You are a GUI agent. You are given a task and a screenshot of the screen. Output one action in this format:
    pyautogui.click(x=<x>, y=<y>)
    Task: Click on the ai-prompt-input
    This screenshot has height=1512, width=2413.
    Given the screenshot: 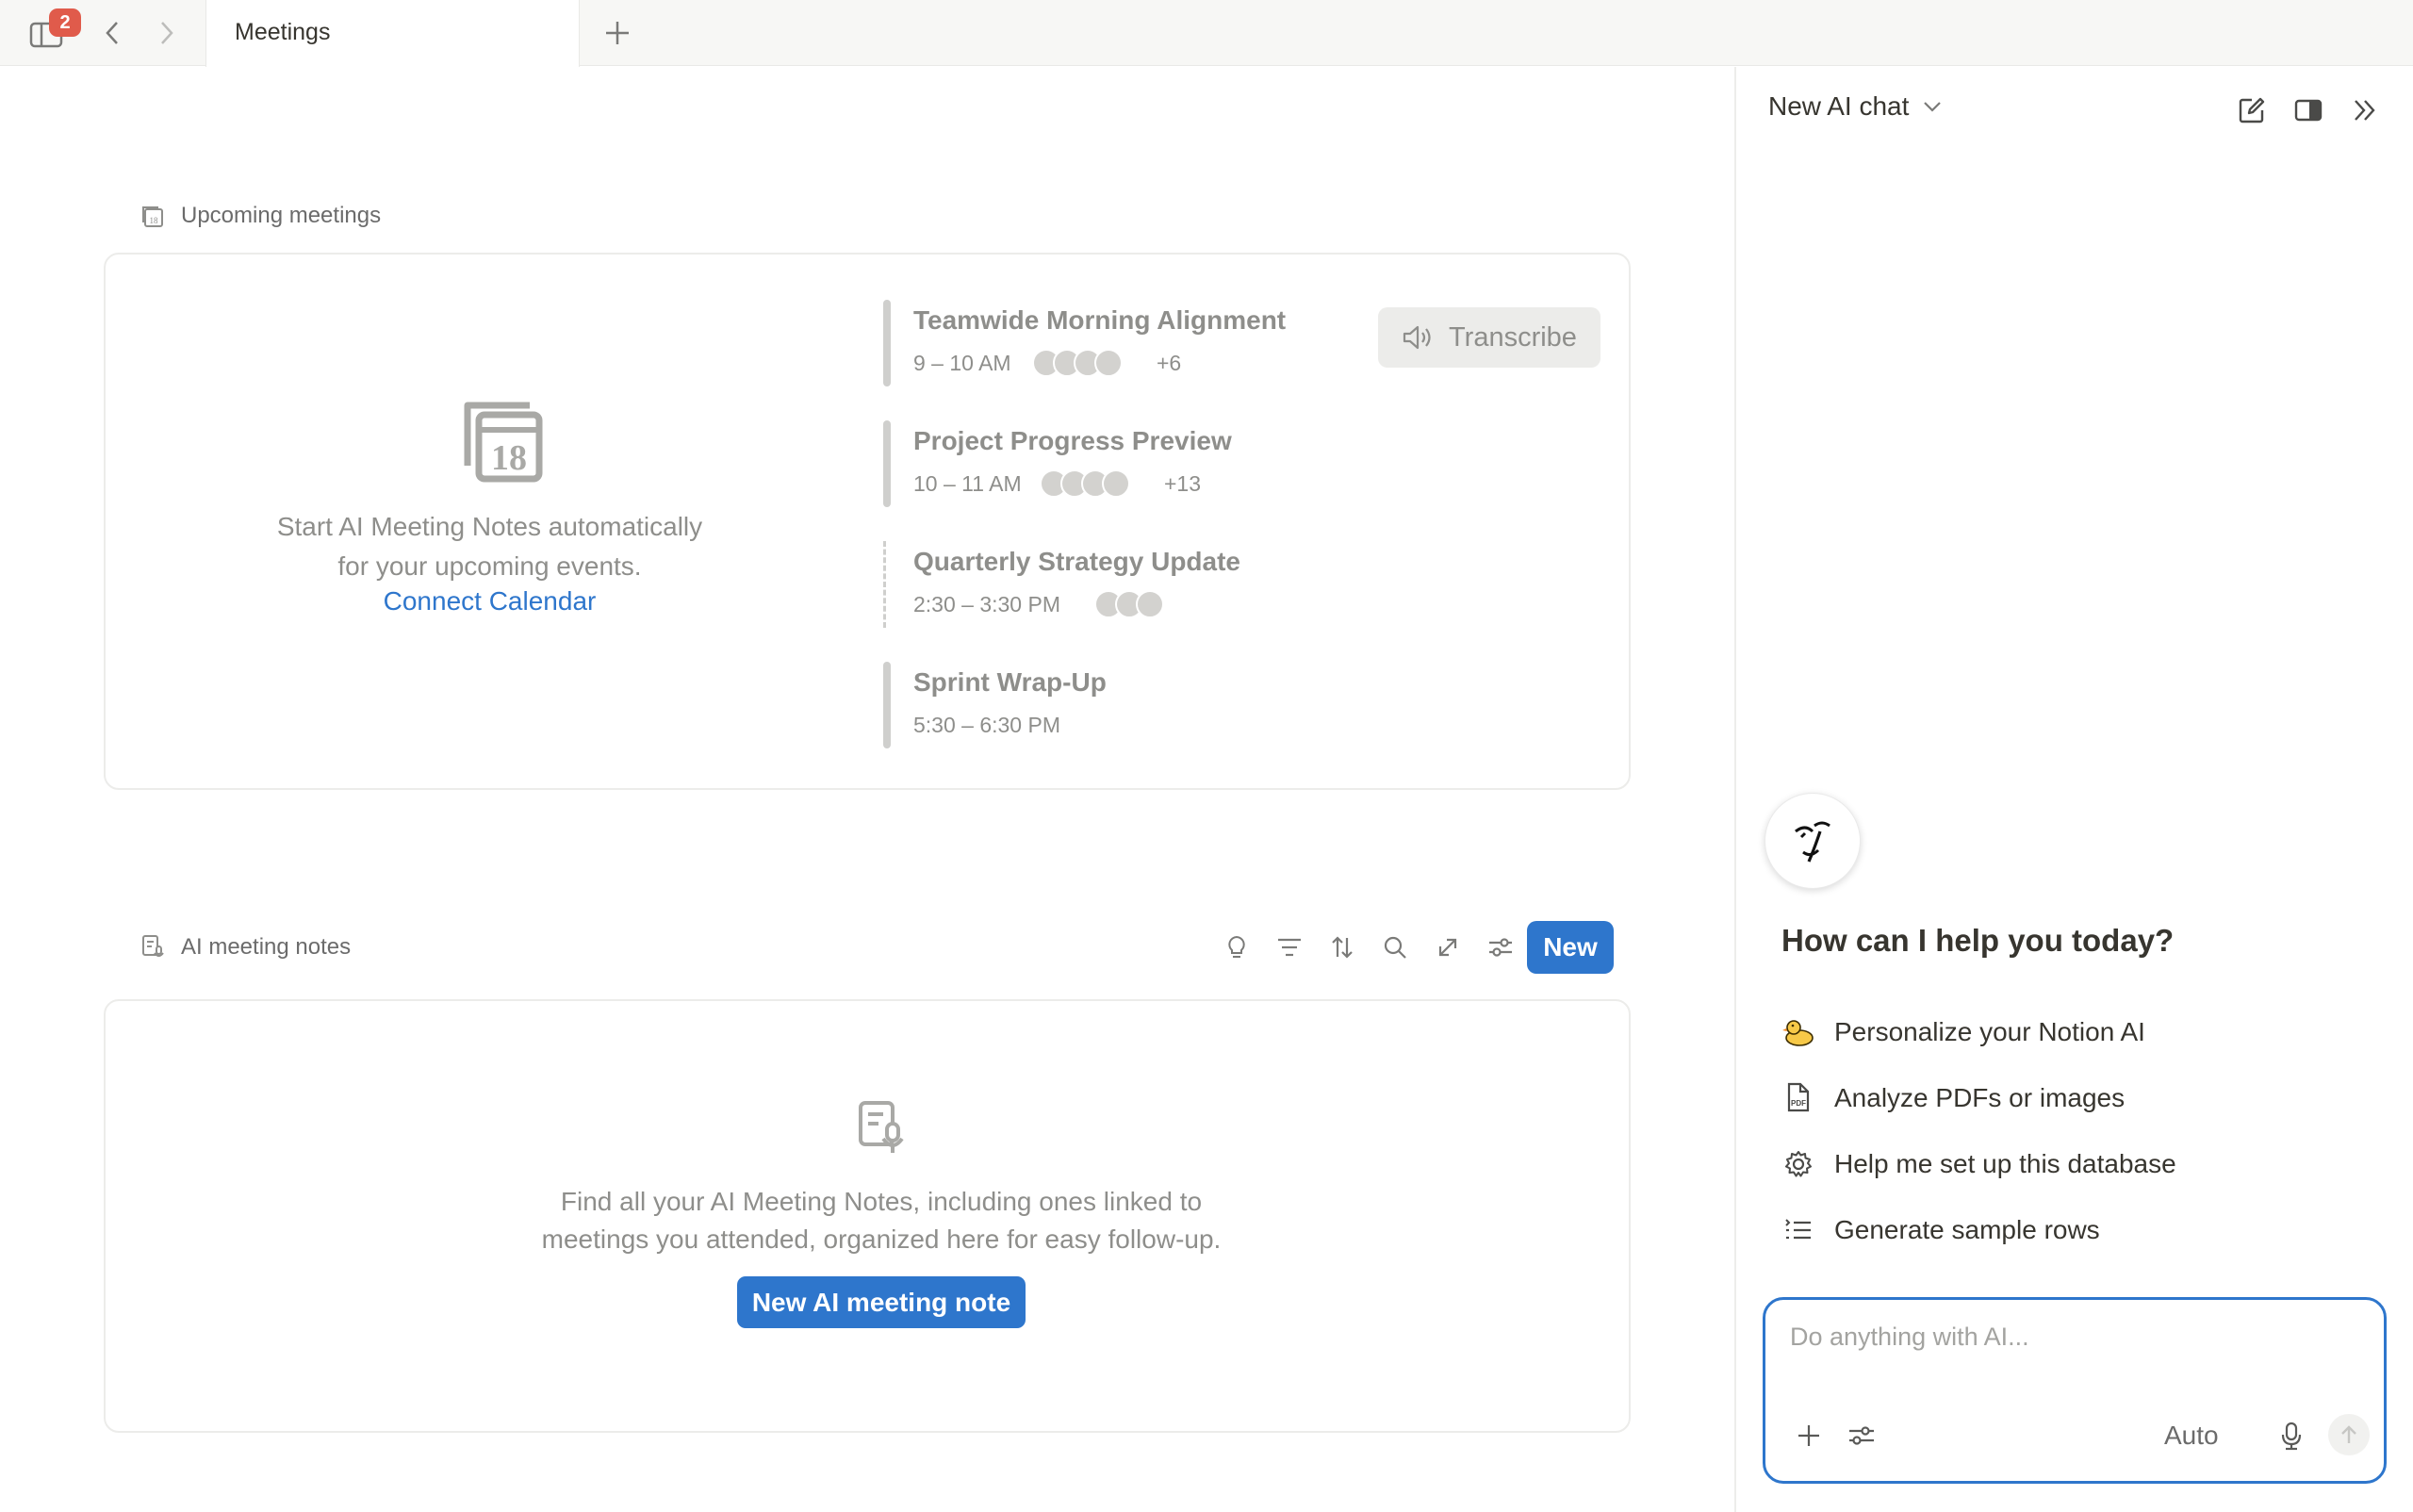 What is the action you would take?
    pyautogui.click(x=2073, y=1338)
    